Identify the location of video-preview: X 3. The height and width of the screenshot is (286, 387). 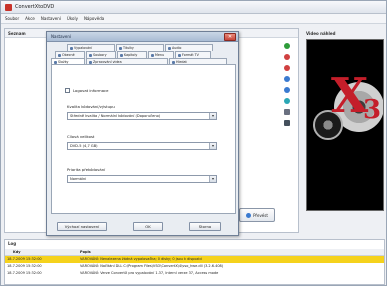
(345, 125).